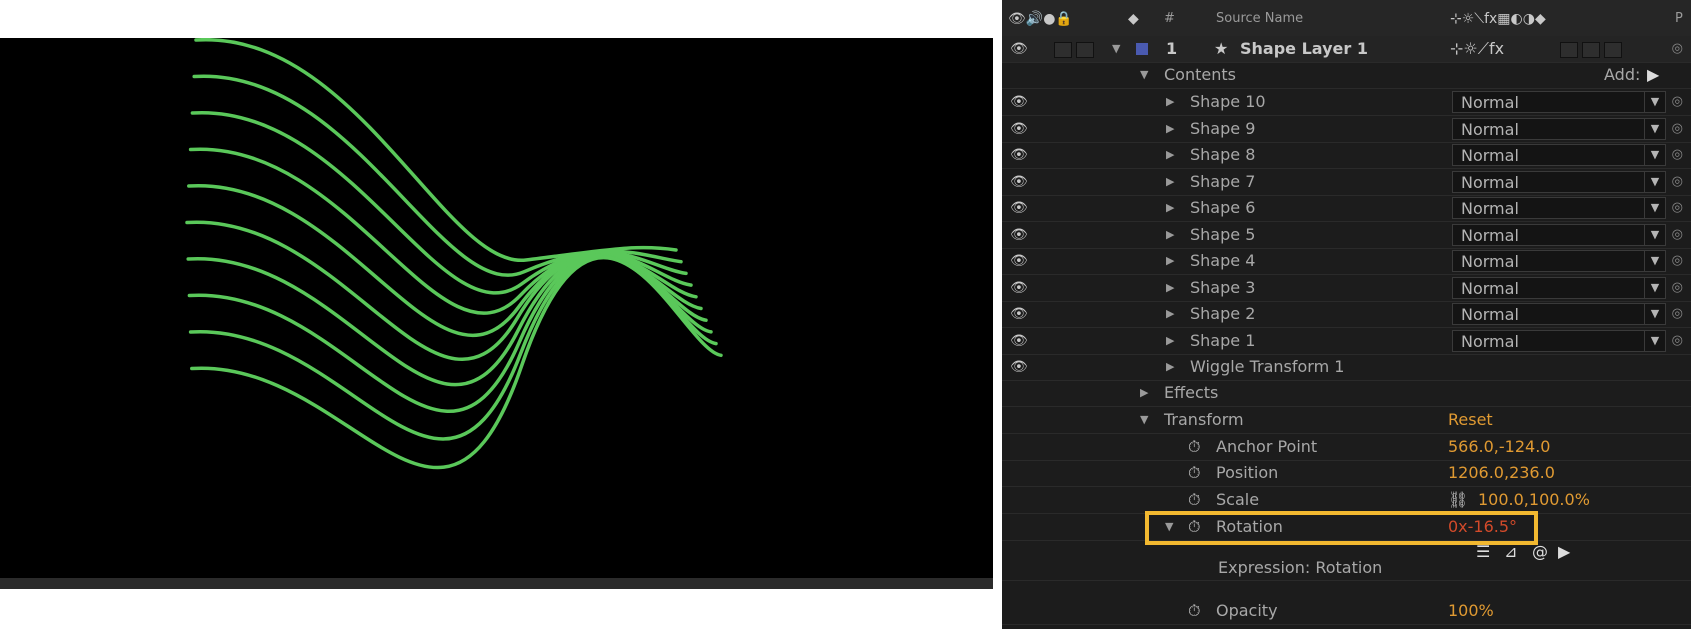  What do you see at coordinates (1346, 393) in the screenshot?
I see `effects-row: ▶ Effects` at bounding box center [1346, 393].